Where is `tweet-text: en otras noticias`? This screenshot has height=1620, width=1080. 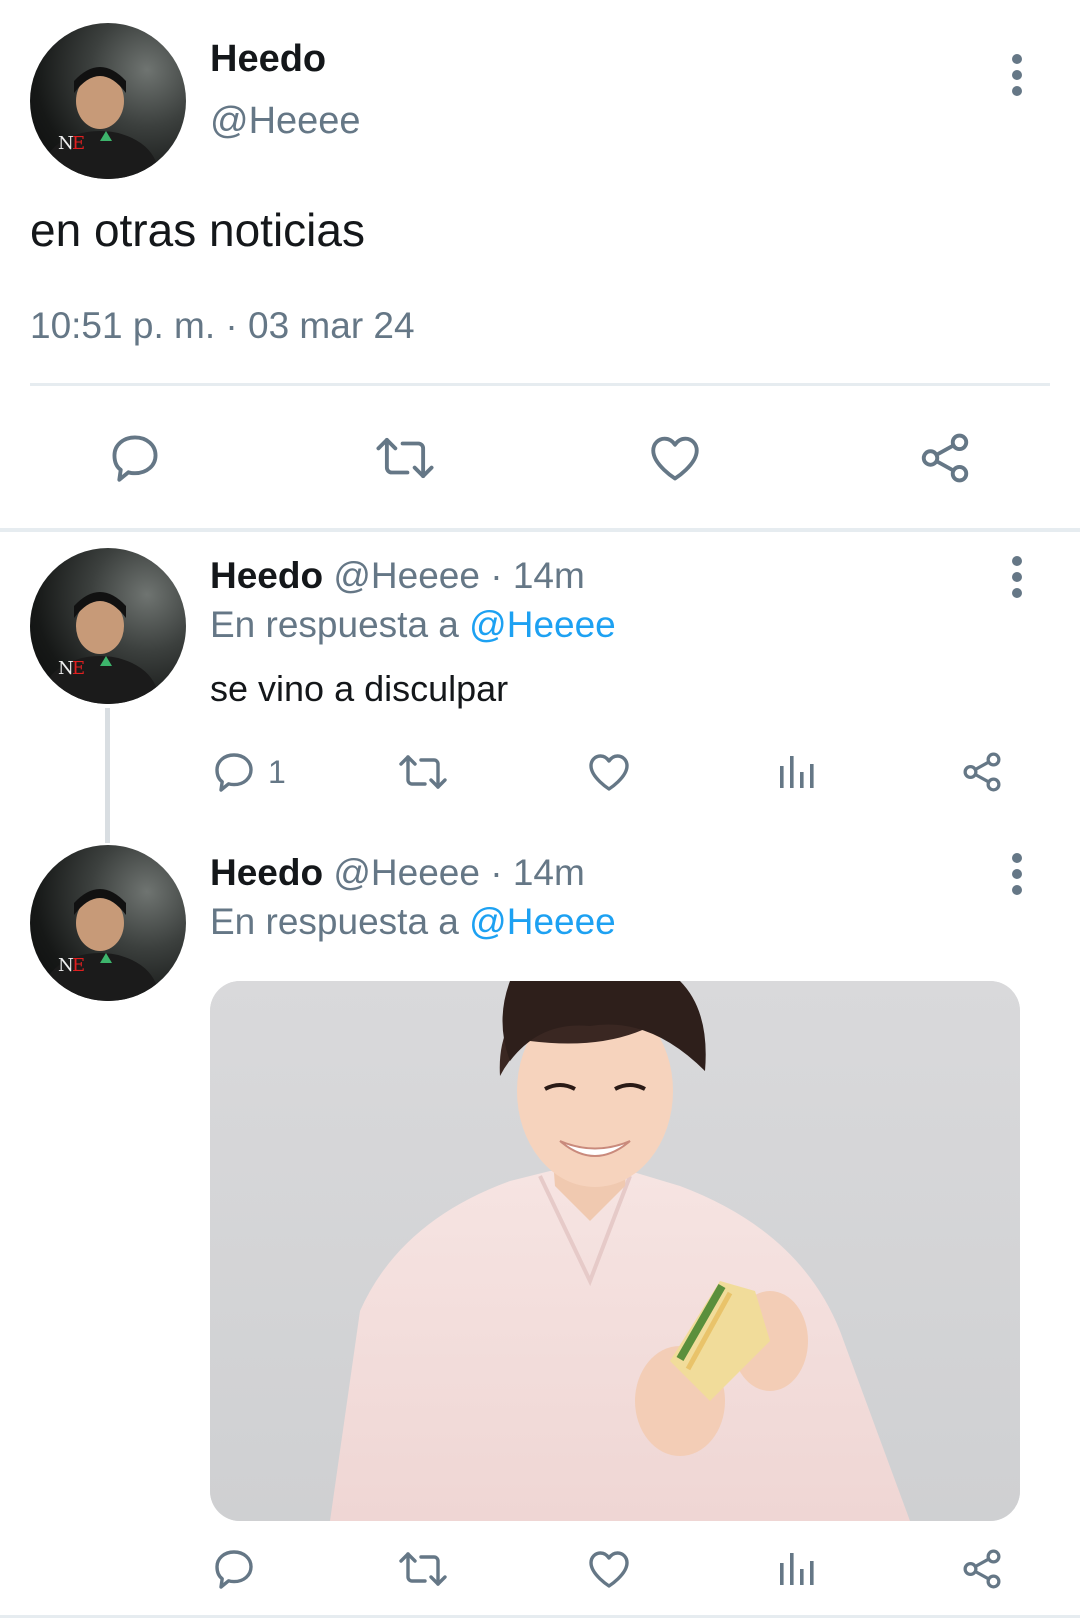 tweet-text: en otras noticias is located at coordinates (197, 230).